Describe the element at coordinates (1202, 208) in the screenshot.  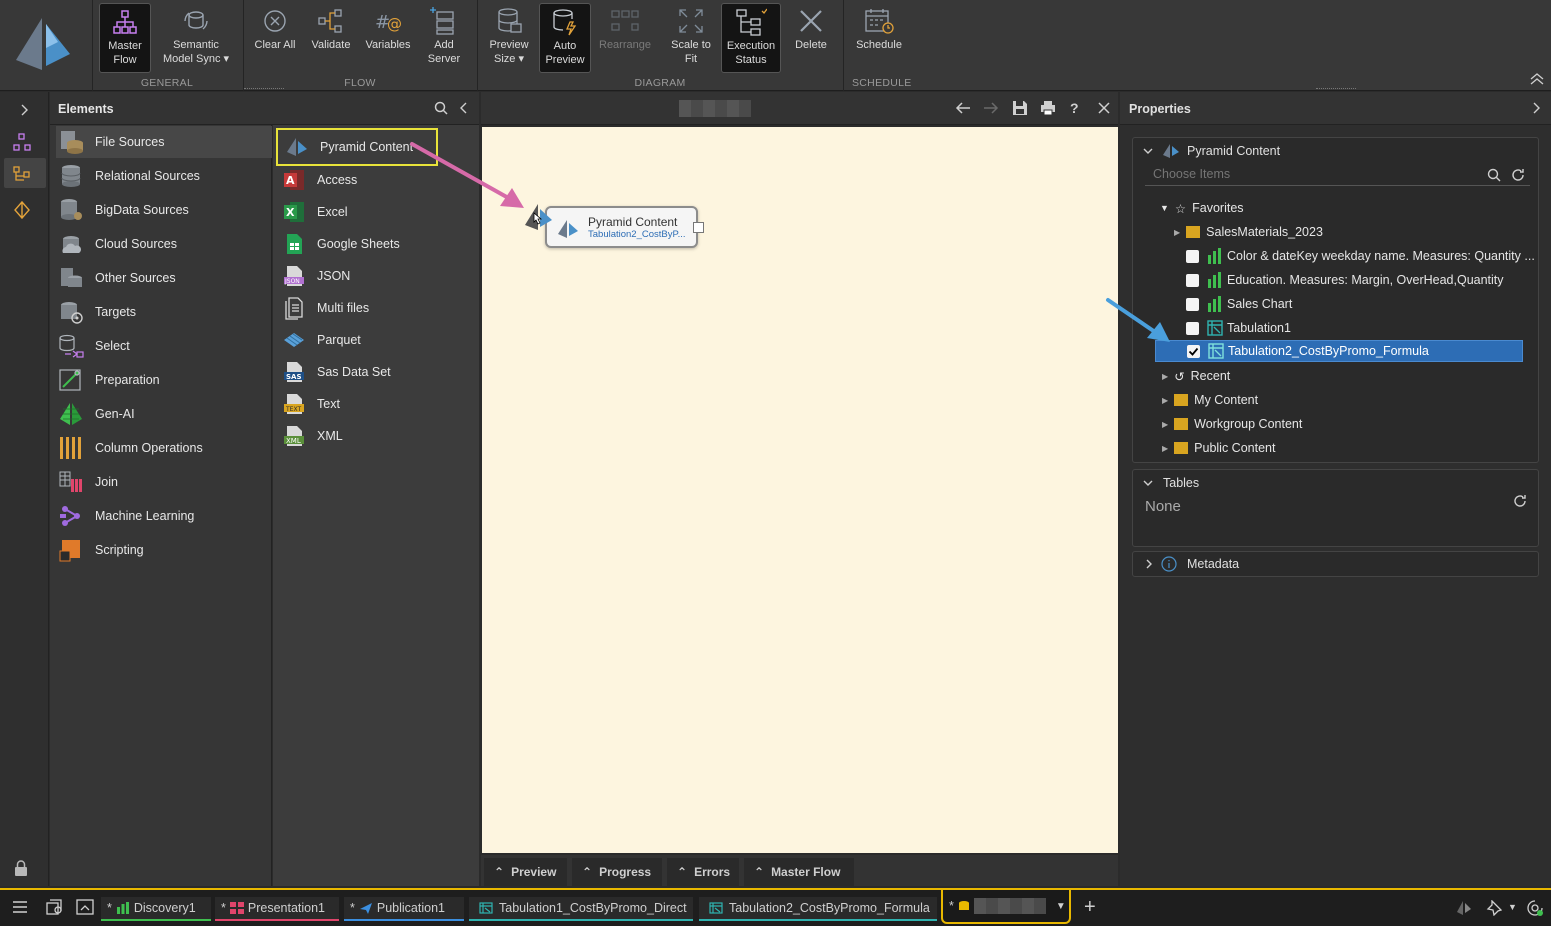
I see `tree-favorites: ▼ ☆ Favorites` at that location.